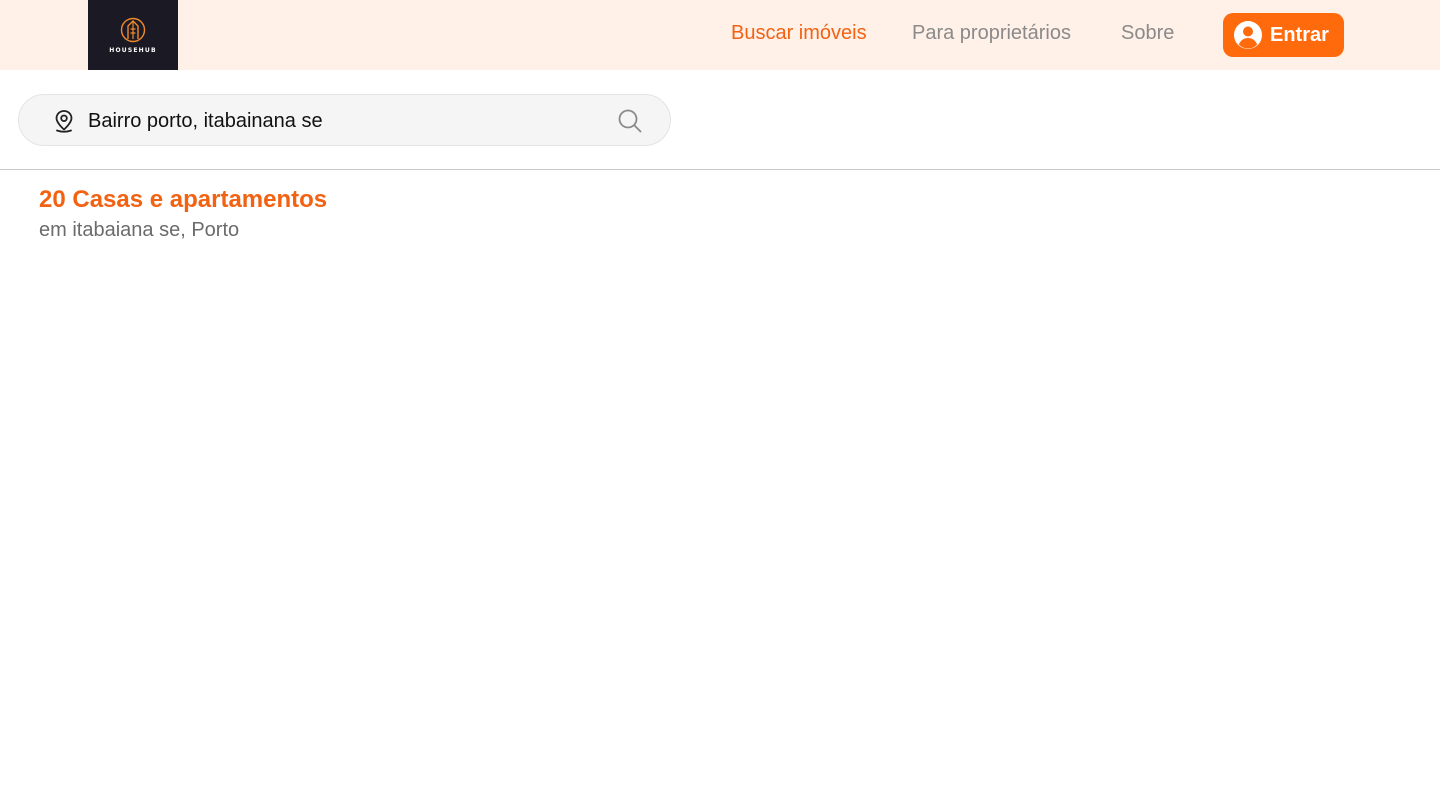 The width and height of the screenshot is (1440, 810). Describe the element at coordinates (133, 30) in the screenshot. I see `building-logo-icon` at that location.